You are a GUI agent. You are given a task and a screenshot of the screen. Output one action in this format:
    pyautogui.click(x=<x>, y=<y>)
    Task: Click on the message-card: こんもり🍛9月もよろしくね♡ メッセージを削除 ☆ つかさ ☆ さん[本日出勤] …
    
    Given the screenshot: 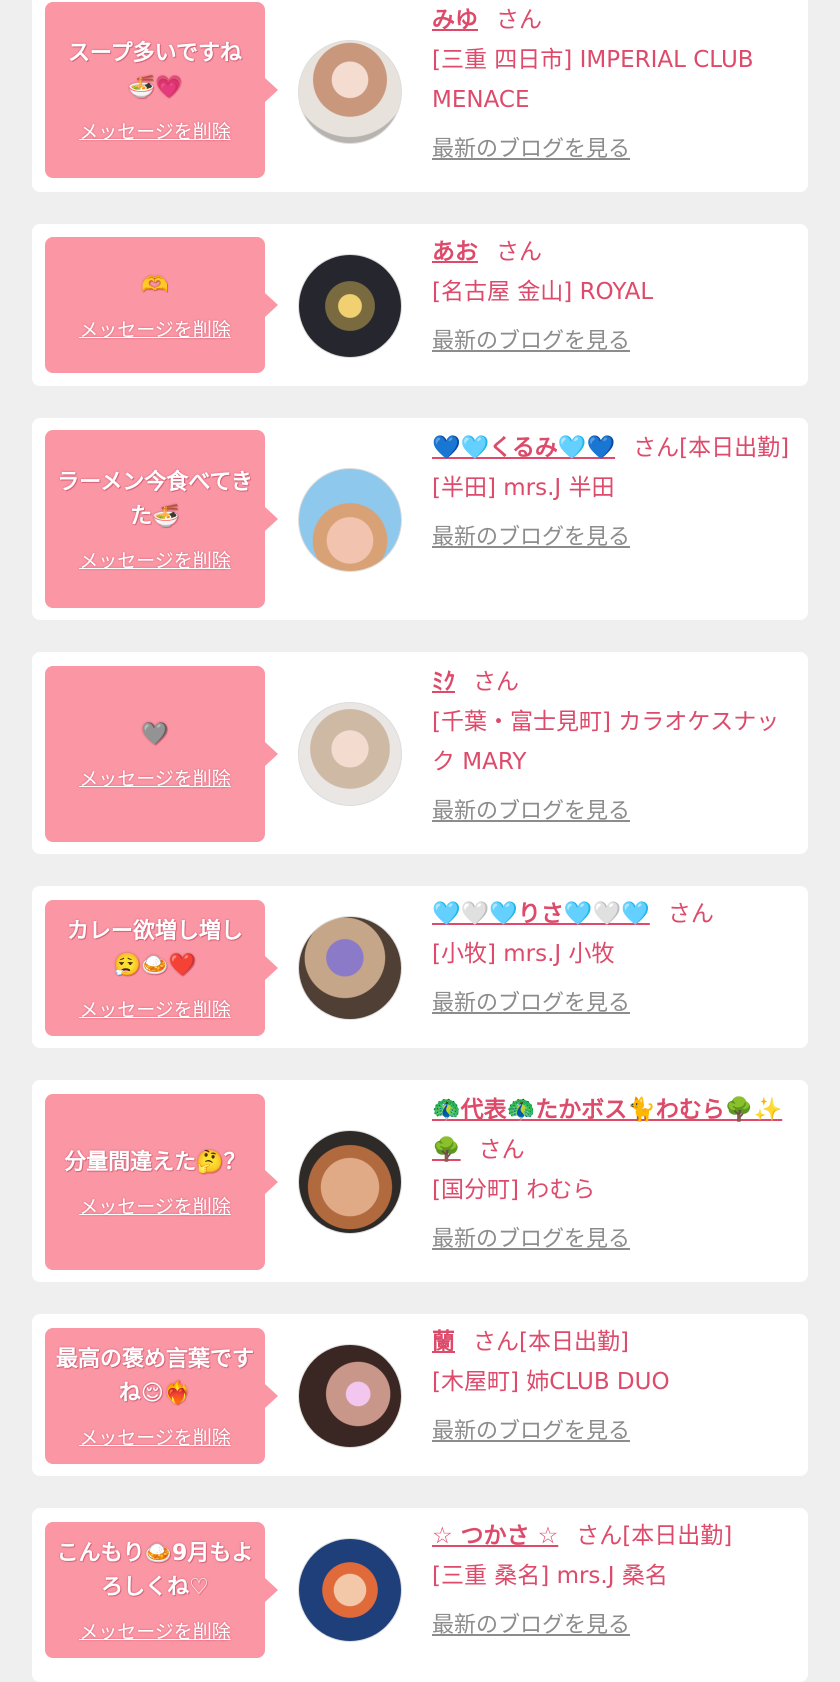 What is the action you would take?
    pyautogui.click(x=420, y=1595)
    